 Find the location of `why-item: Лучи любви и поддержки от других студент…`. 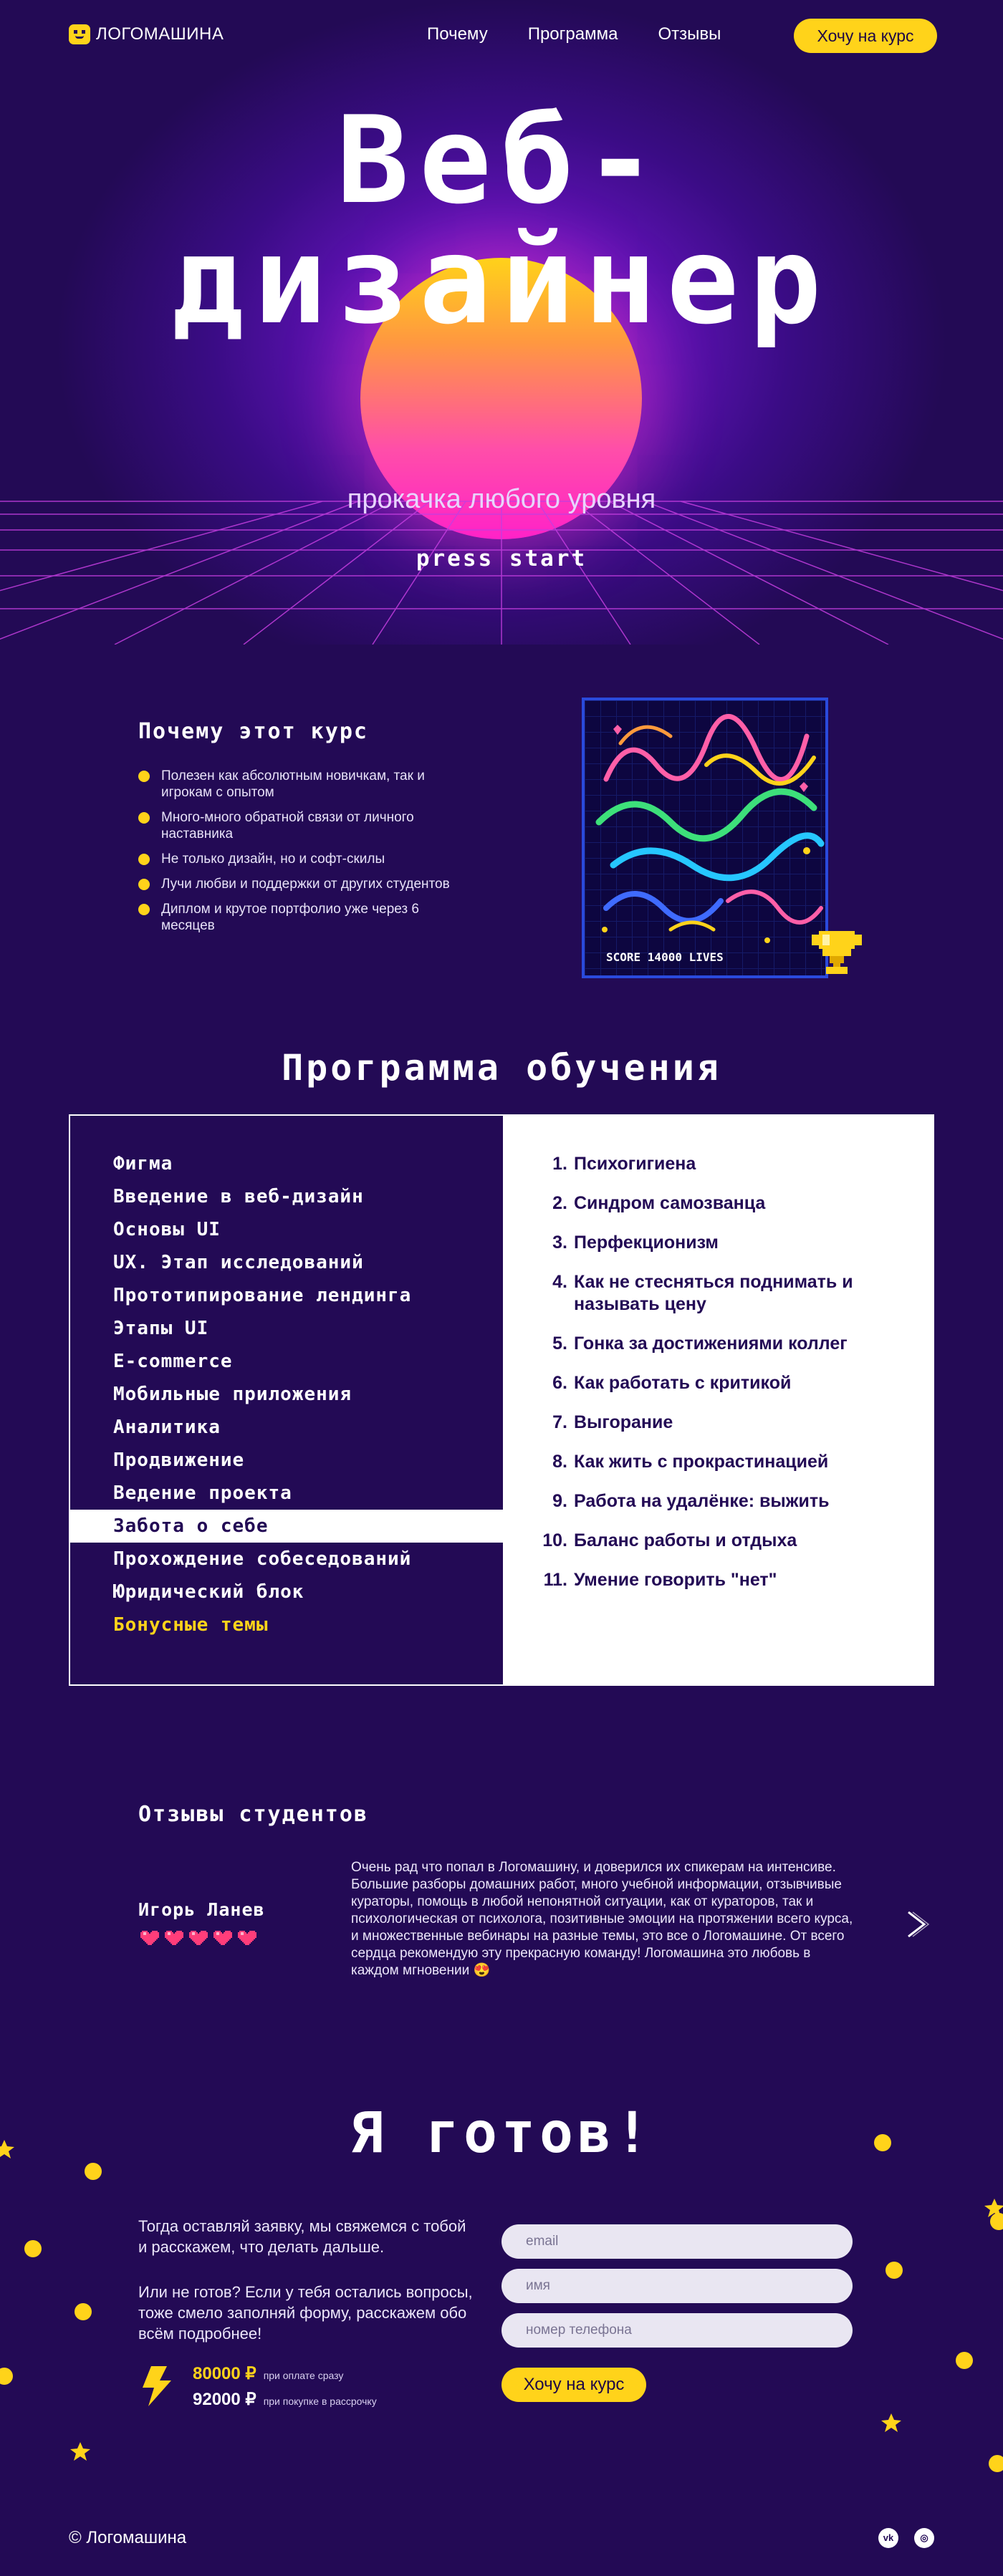

why-item: Лучи любви и поддержки от других студент… is located at coordinates (306, 884).